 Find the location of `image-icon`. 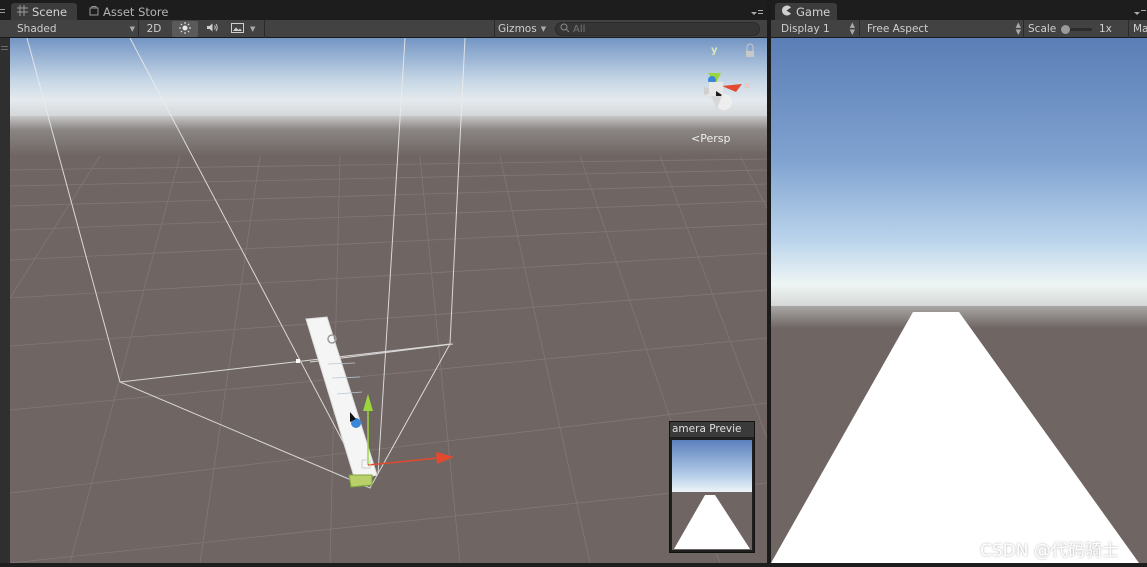

image-icon is located at coordinates (237, 29).